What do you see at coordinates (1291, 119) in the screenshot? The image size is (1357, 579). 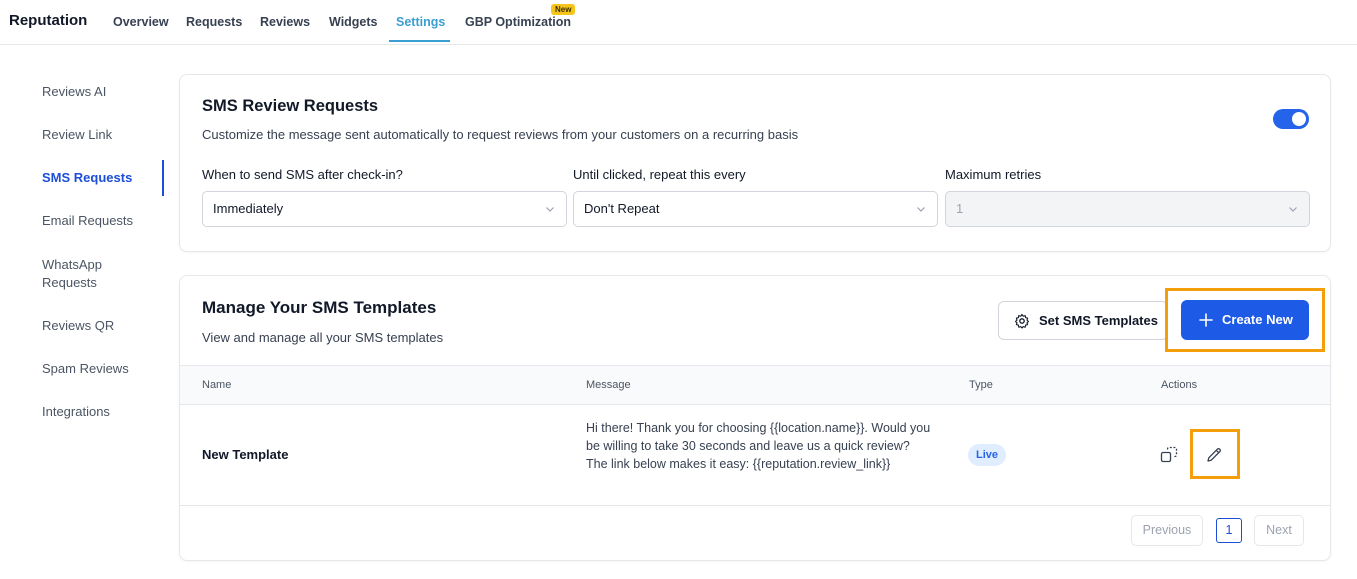 I see `sms-requests-toggle` at bounding box center [1291, 119].